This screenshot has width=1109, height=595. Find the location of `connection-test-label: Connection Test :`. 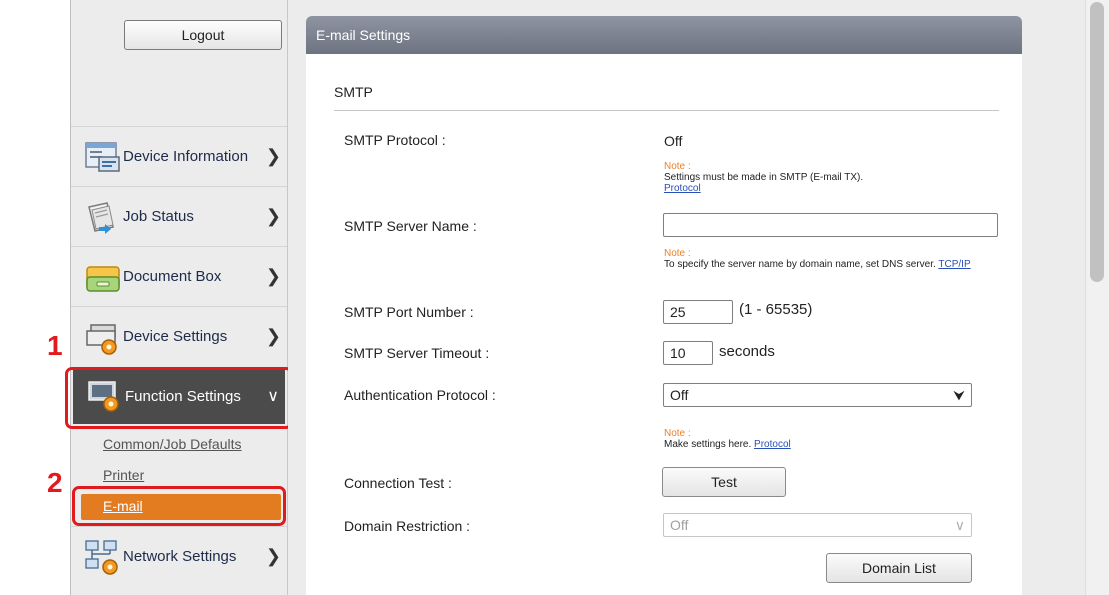

connection-test-label: Connection Test : is located at coordinates (398, 483).